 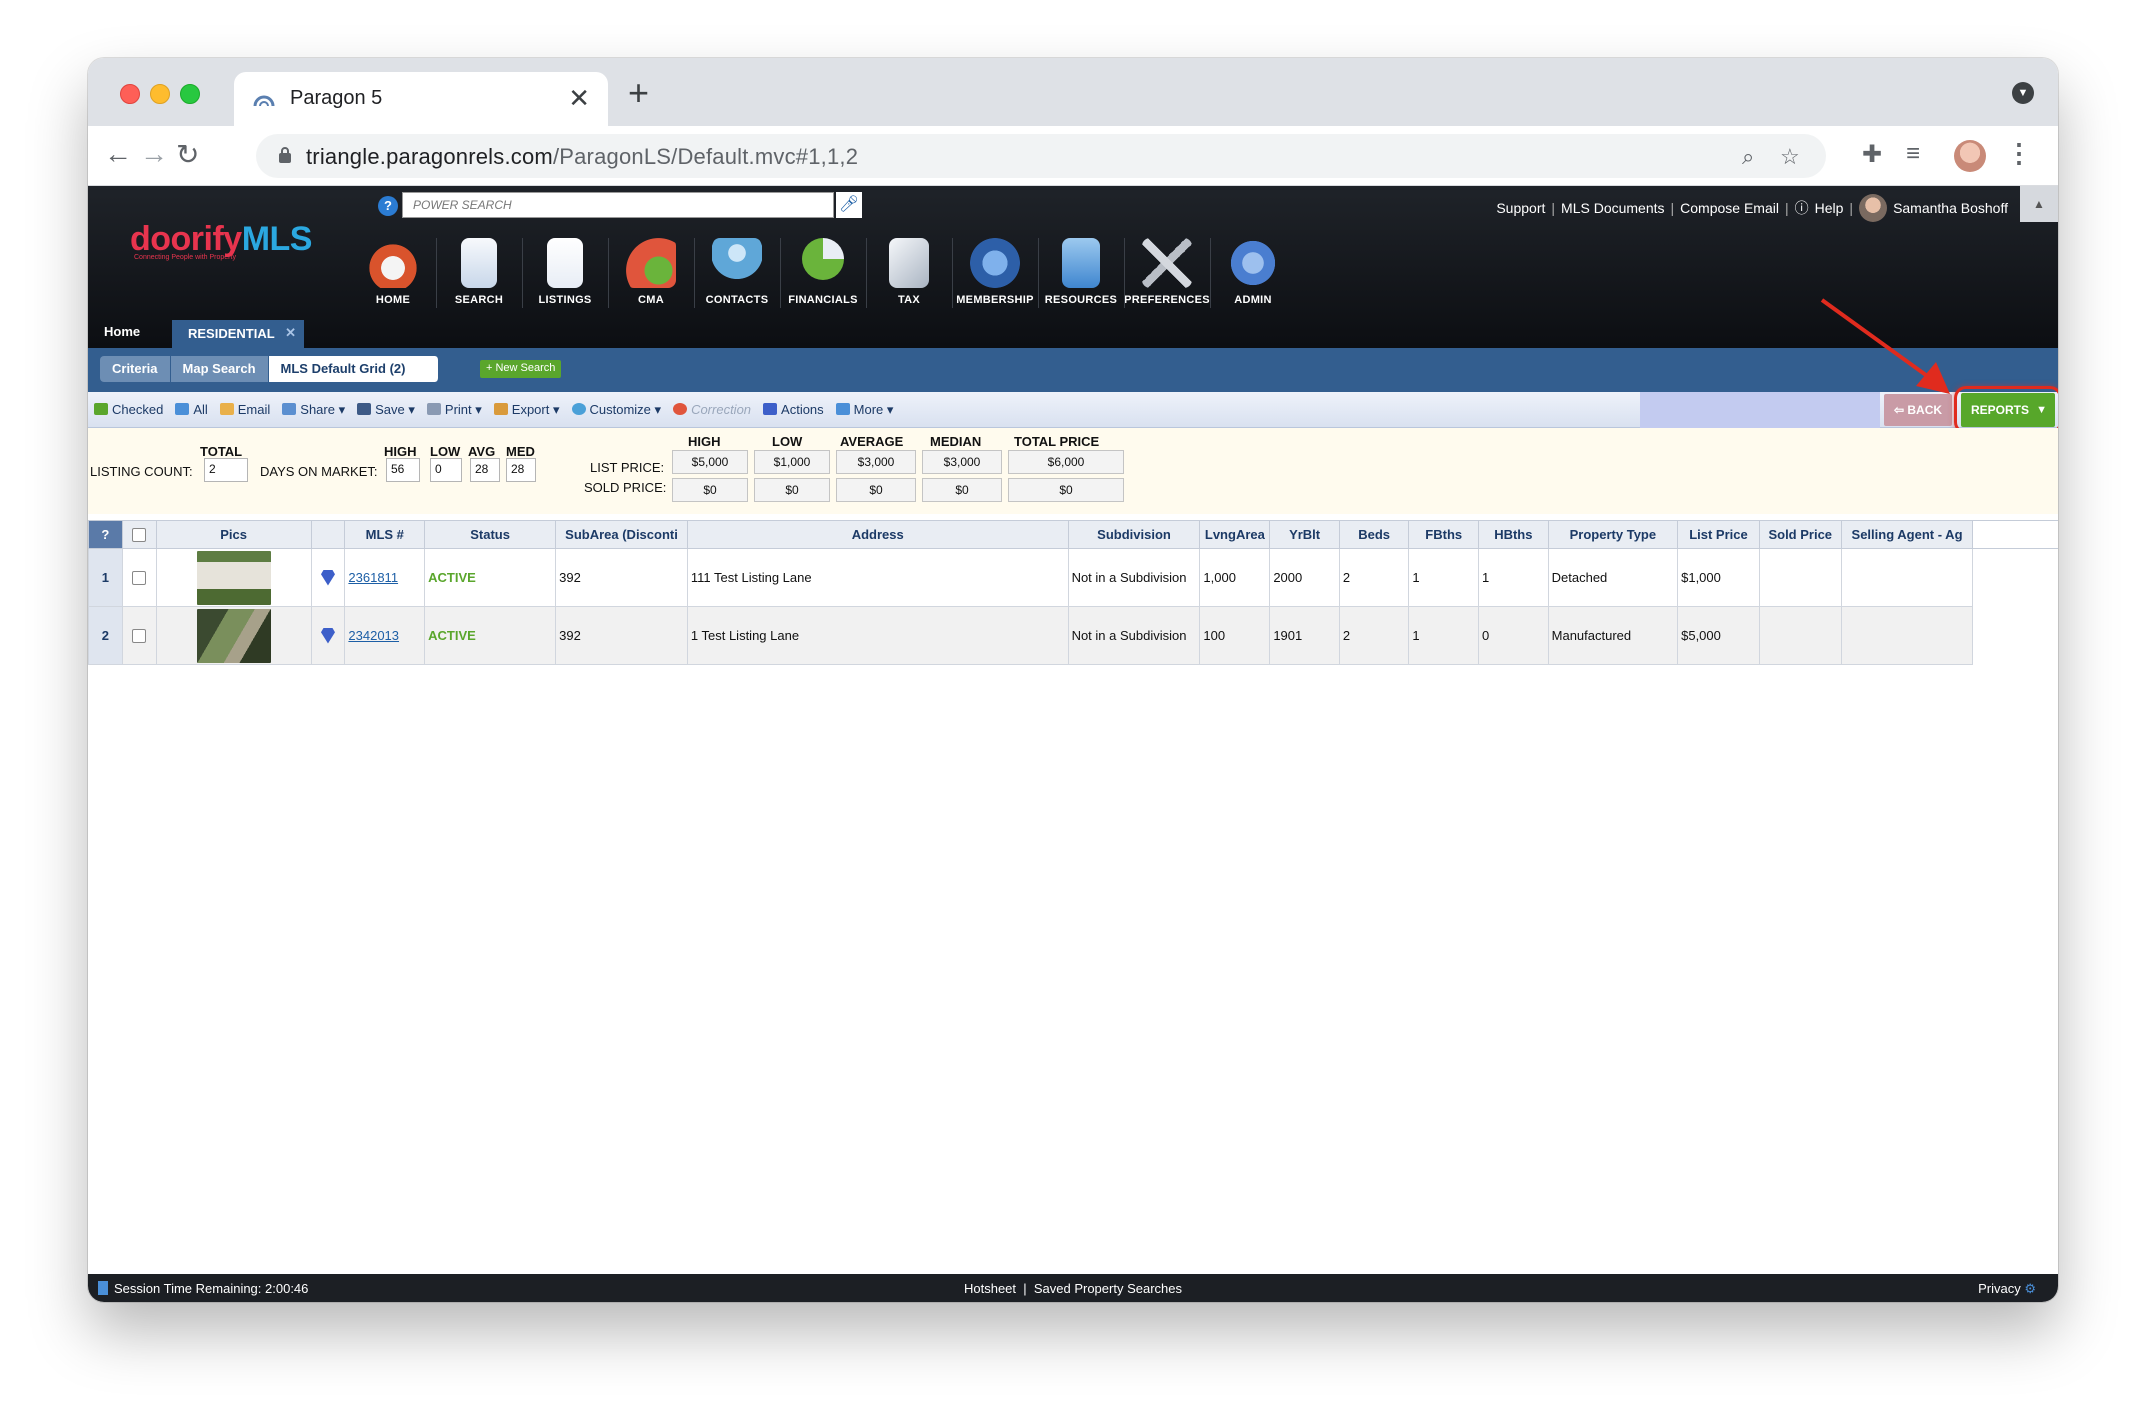 What do you see at coordinates (244, 410) in the screenshot?
I see `email-action: Email` at bounding box center [244, 410].